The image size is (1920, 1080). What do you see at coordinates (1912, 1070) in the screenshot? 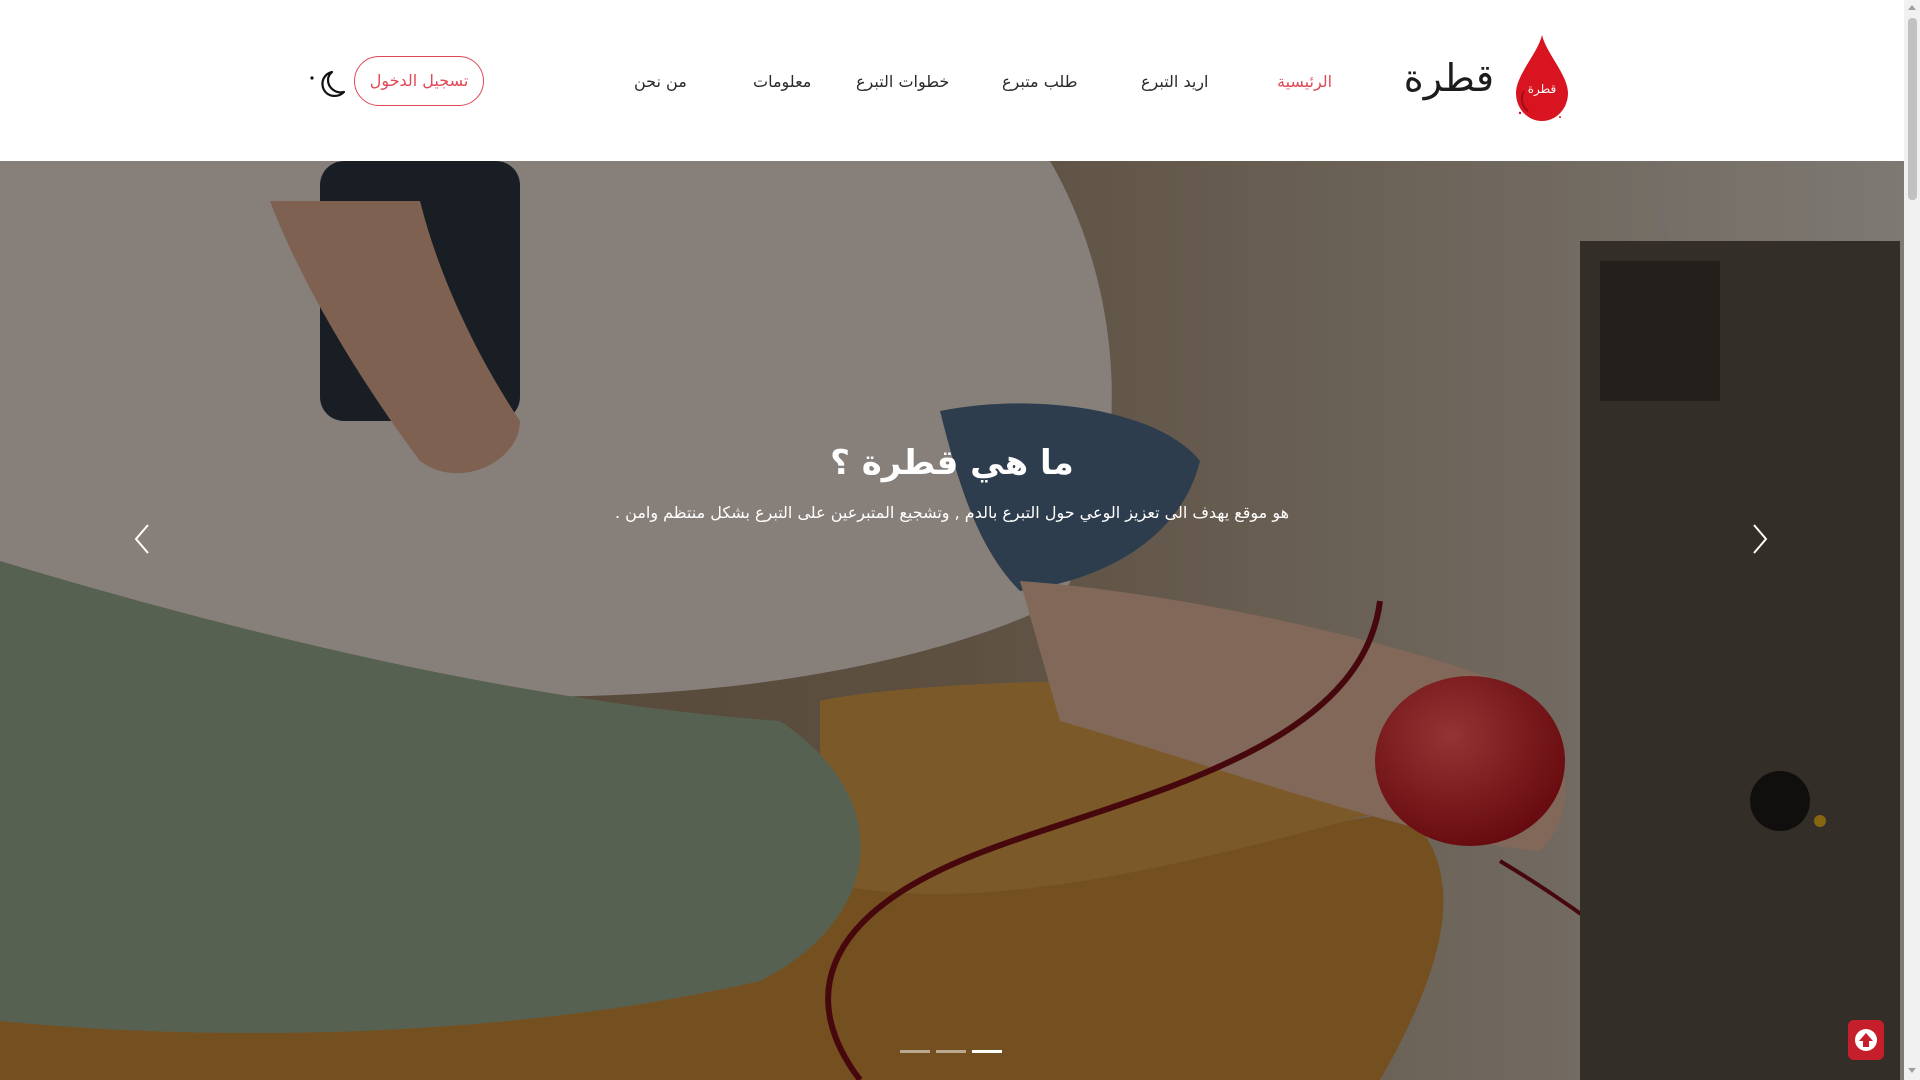
I see `scrollbar-down-arrow` at bounding box center [1912, 1070].